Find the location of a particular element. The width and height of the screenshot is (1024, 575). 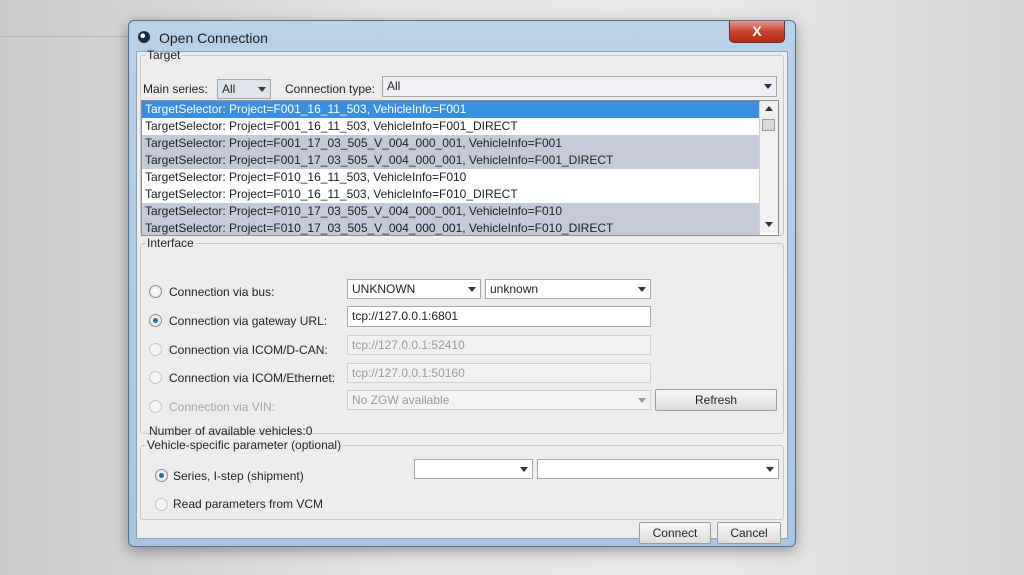

background-divider is located at coordinates (65, 36).